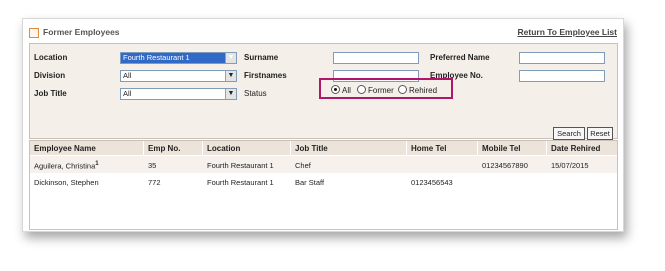 This screenshot has height=271, width=665. What do you see at coordinates (127, 93) in the screenshot?
I see `job-title-value: All` at bounding box center [127, 93].